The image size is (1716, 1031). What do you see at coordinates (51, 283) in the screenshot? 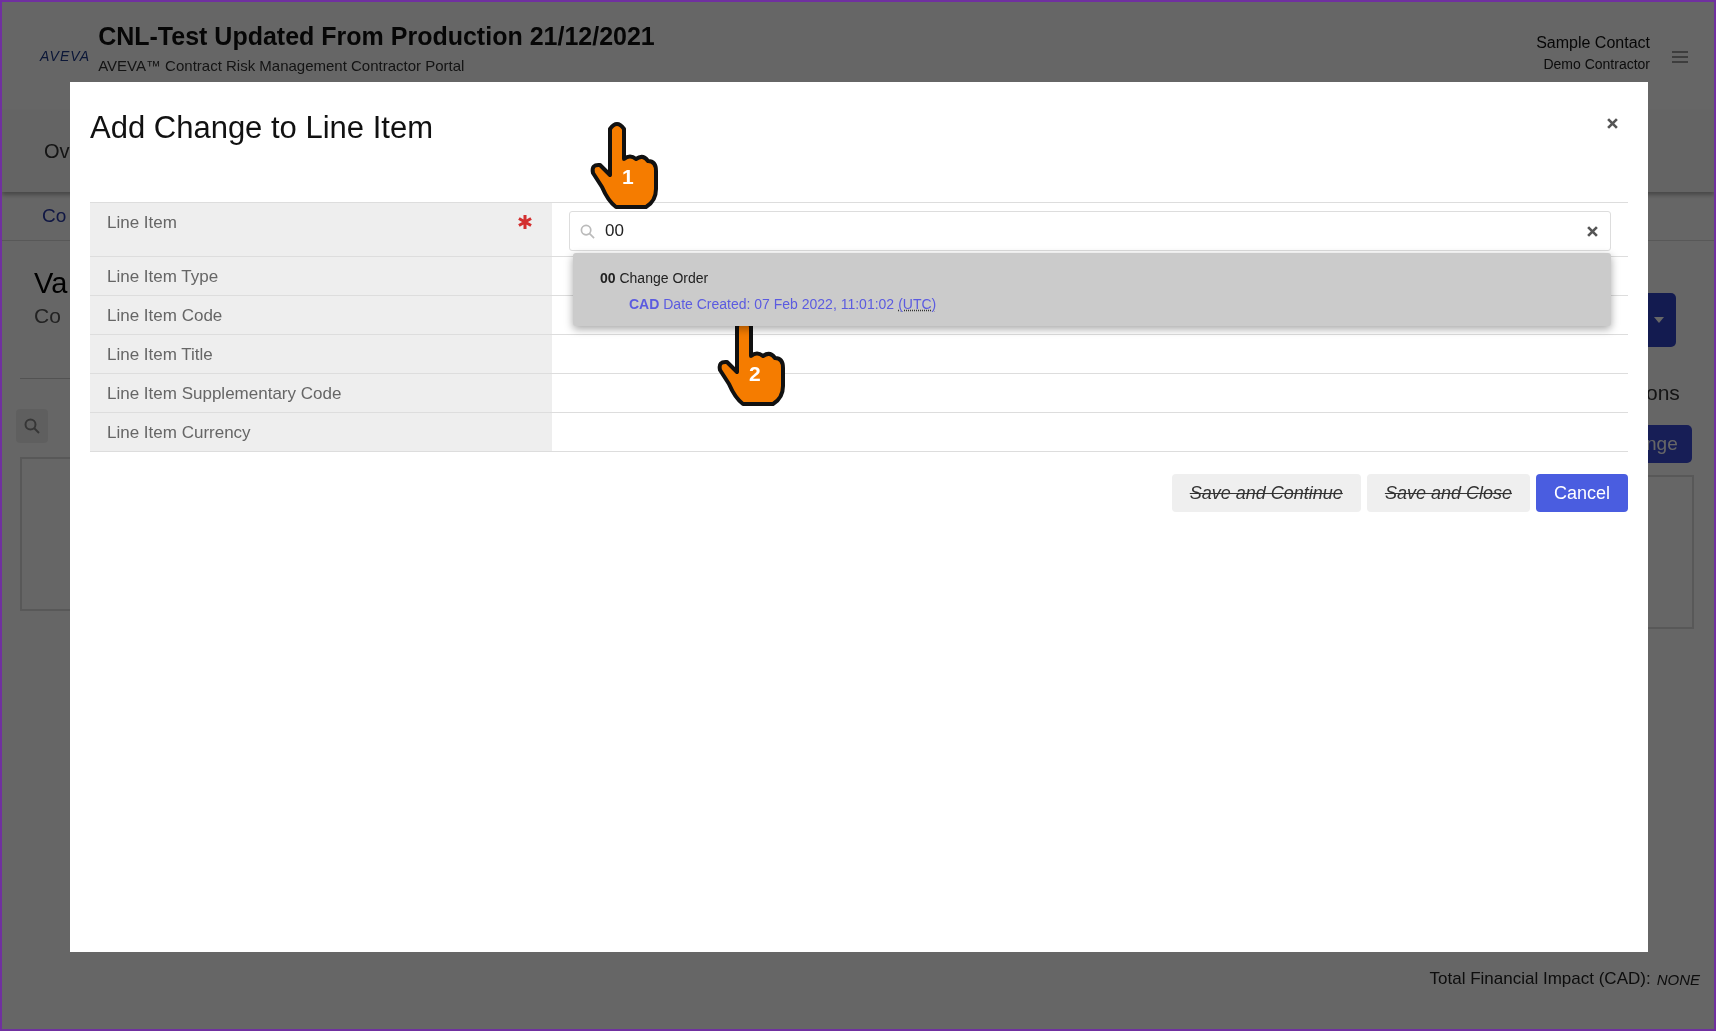
I see `page-heading: Va` at bounding box center [51, 283].